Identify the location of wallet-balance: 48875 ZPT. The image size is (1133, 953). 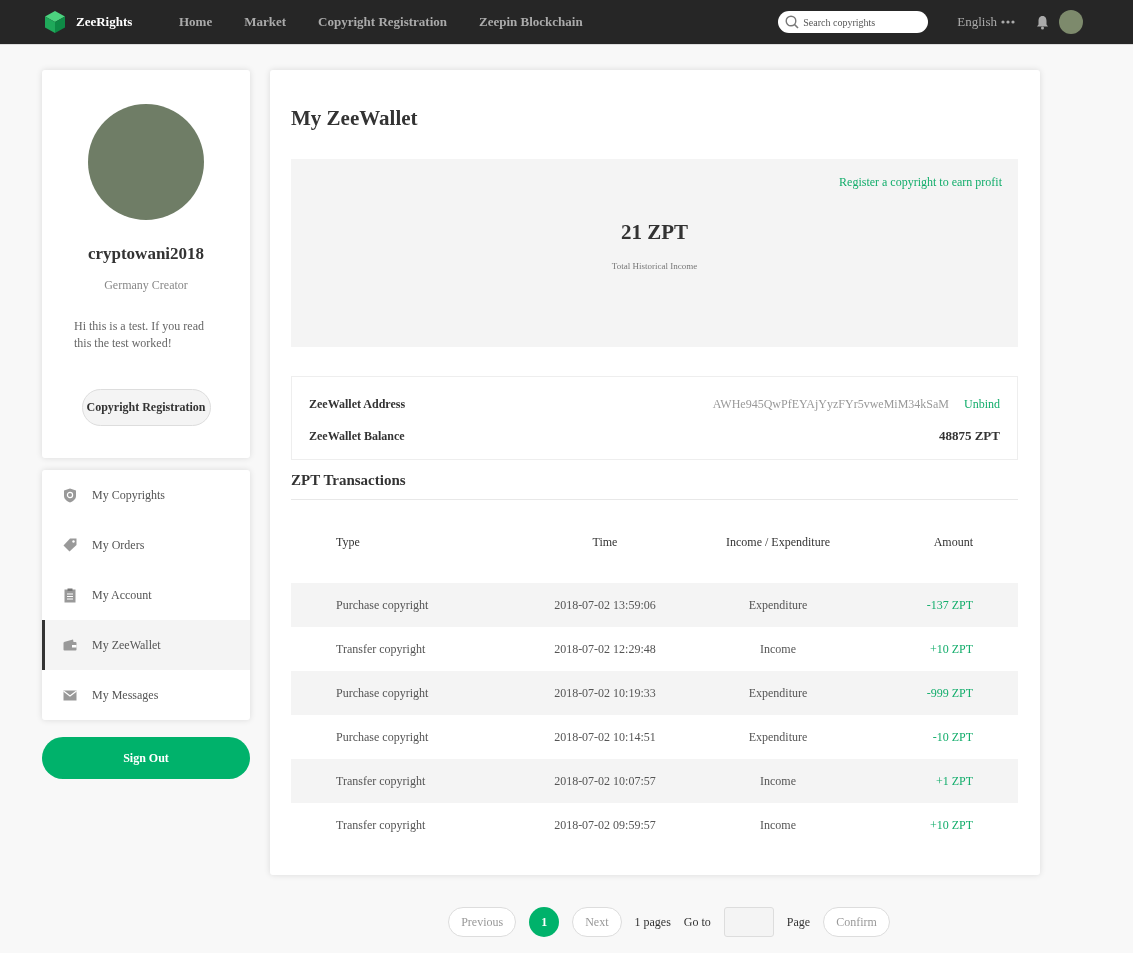
(969, 436).